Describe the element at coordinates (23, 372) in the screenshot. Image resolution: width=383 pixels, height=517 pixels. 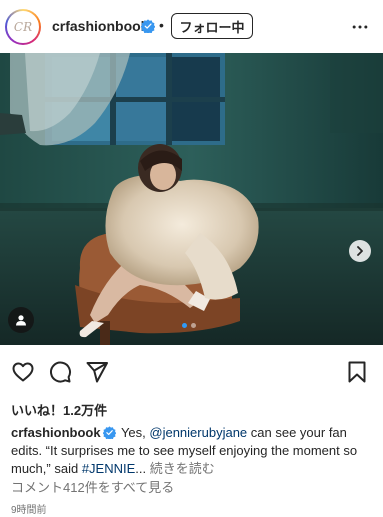
I see `like-heart-icon` at that location.